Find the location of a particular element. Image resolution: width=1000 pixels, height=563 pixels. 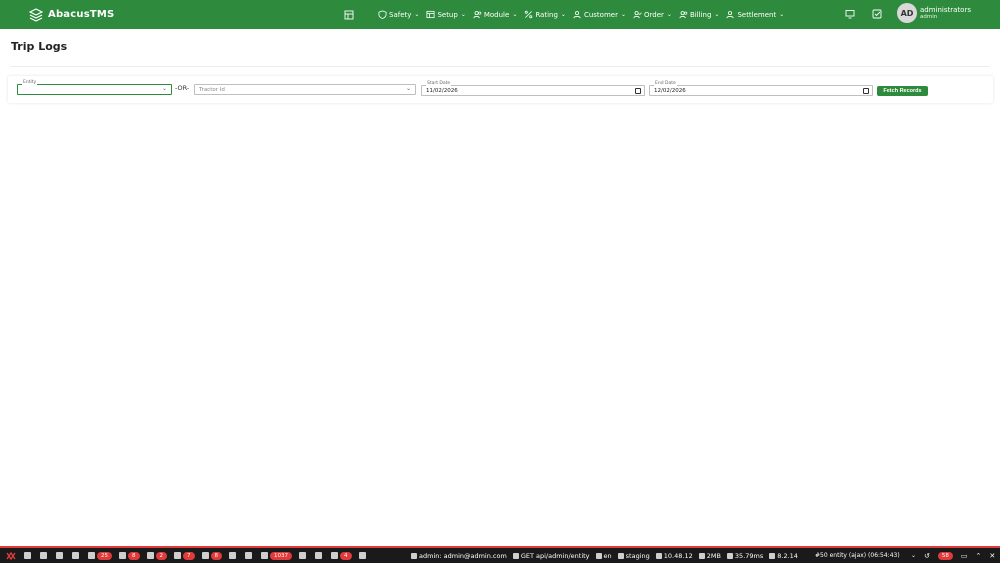

views-badge: 25 is located at coordinates (104, 555).